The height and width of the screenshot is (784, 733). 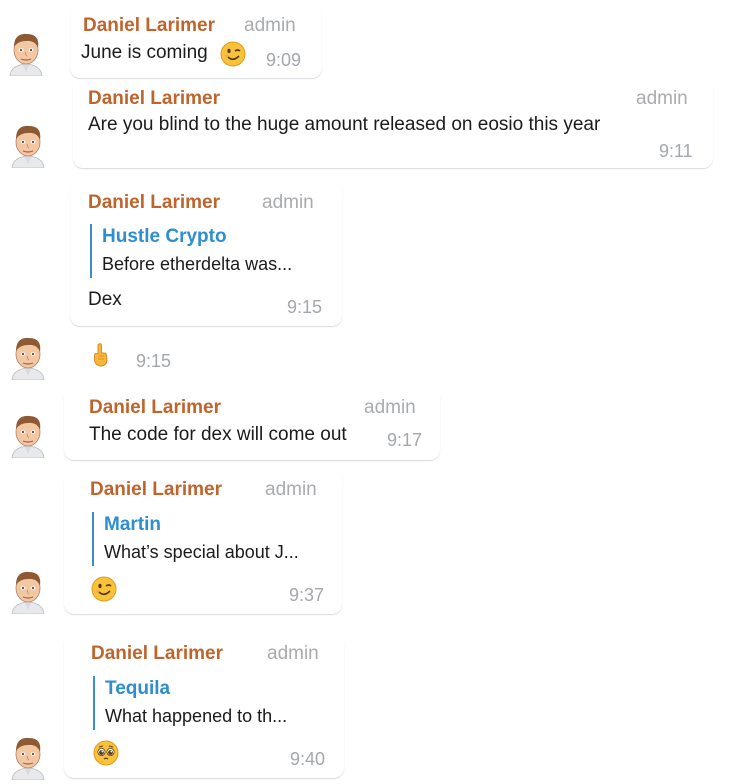 I want to click on message-timestamp: 9:09, so click(x=284, y=60).